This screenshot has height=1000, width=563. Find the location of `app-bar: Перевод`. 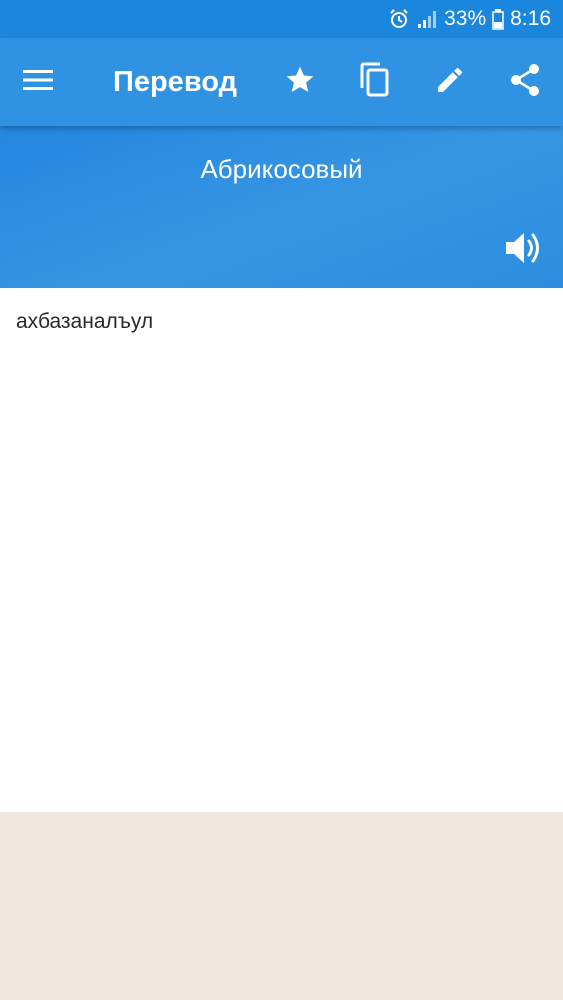

app-bar: Перевод is located at coordinates (281, 82).